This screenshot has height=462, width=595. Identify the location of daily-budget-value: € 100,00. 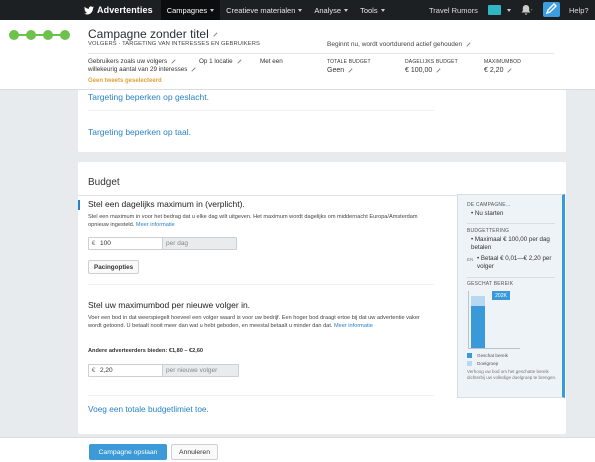
(423, 70).